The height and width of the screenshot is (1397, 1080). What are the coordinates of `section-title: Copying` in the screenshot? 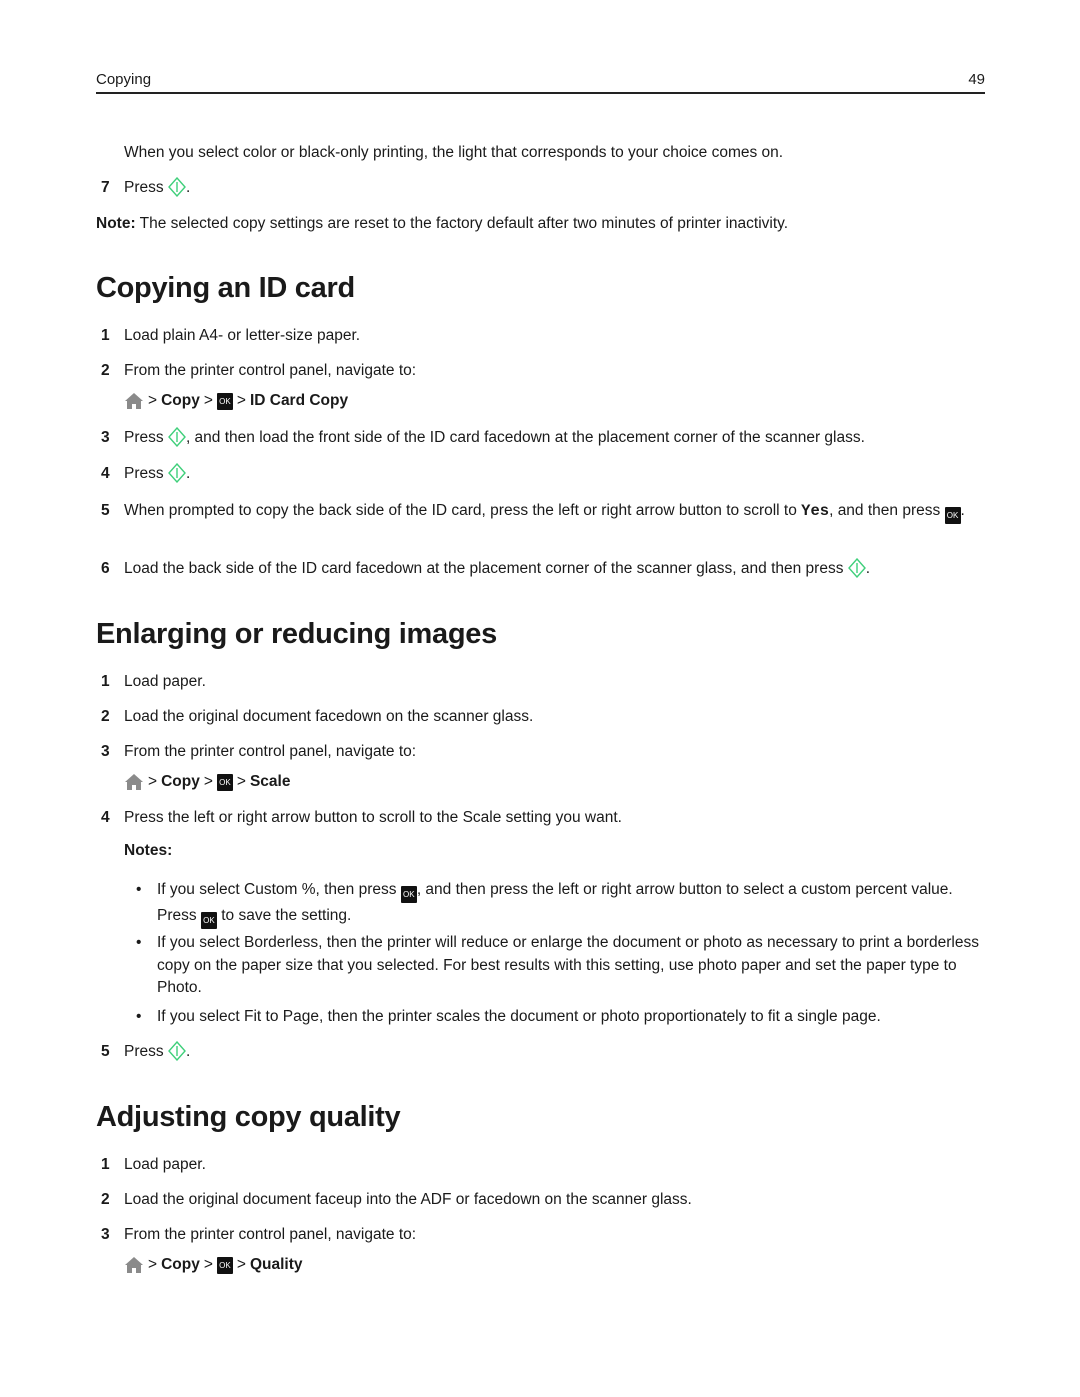 It's located at (124, 79).